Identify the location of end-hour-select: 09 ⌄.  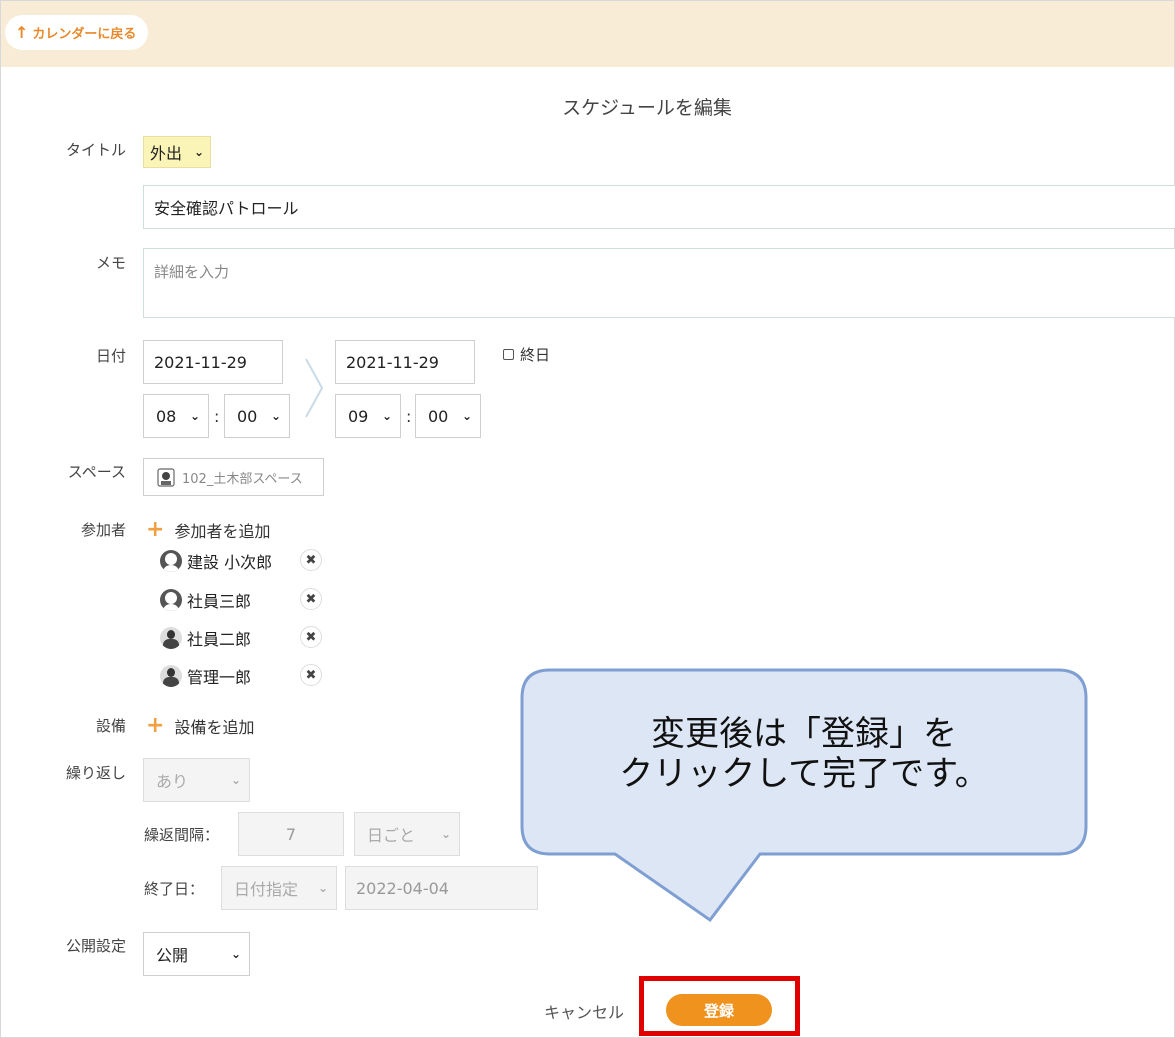
(368, 416).